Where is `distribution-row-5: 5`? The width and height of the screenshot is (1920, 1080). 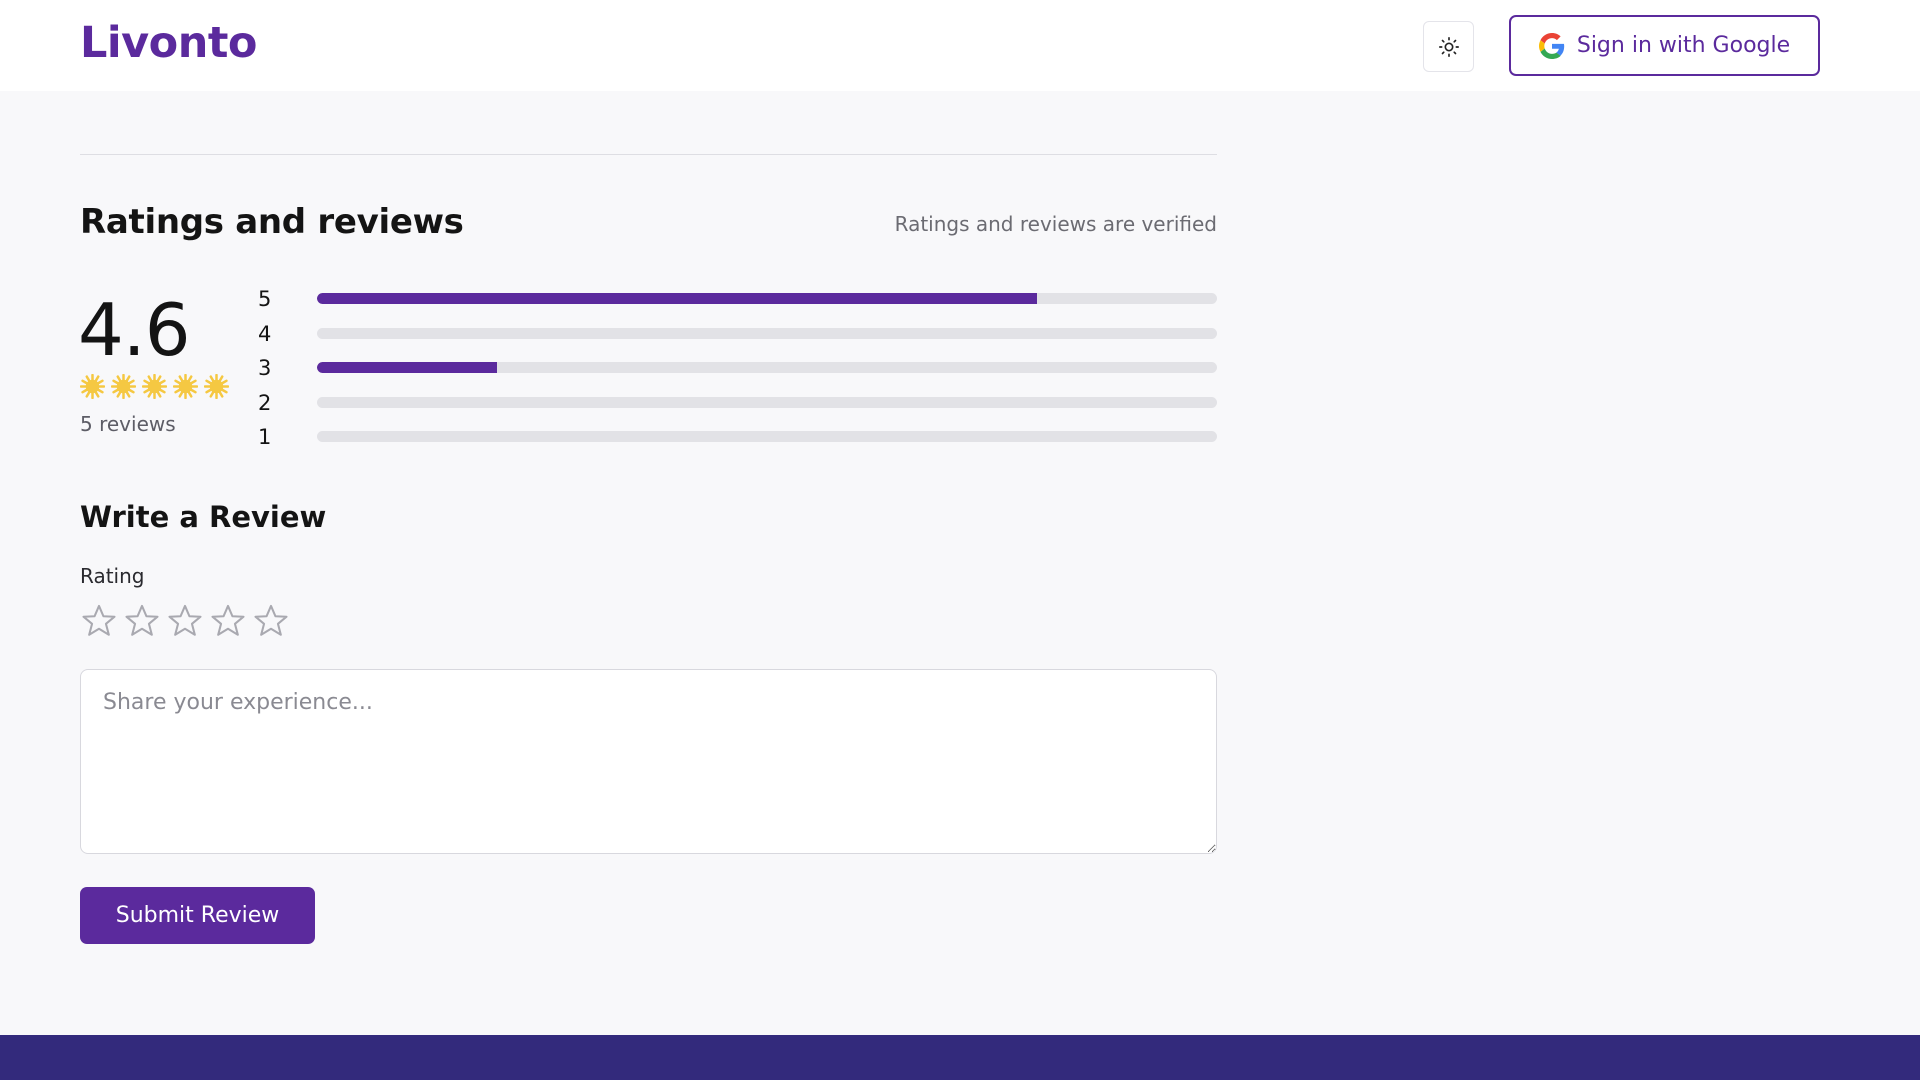
distribution-row-5: 5 is located at coordinates (738, 303).